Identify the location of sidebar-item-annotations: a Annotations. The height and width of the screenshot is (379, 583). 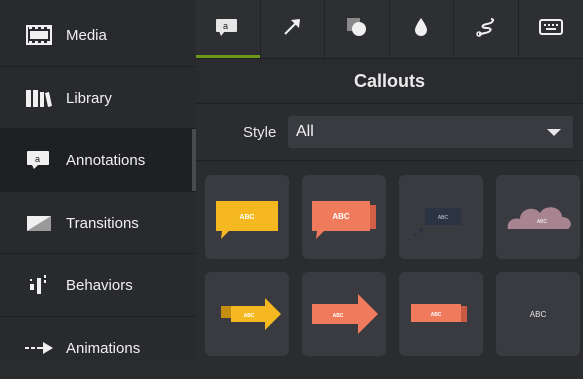
(98, 160).